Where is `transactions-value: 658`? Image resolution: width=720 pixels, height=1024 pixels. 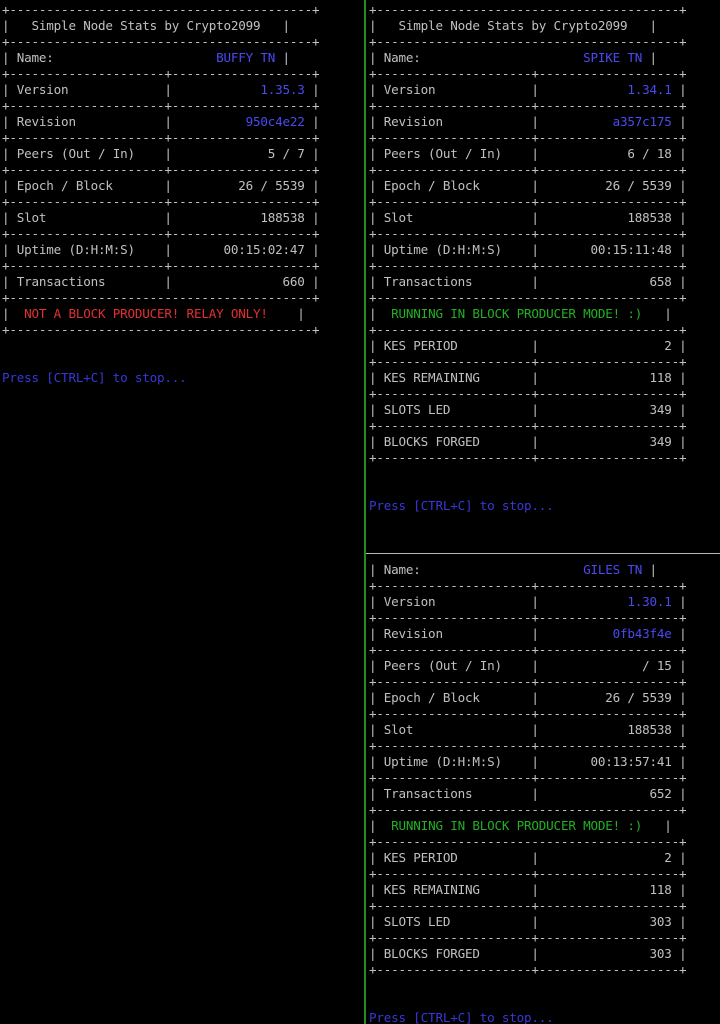
transactions-value: 658 is located at coordinates (660, 281).